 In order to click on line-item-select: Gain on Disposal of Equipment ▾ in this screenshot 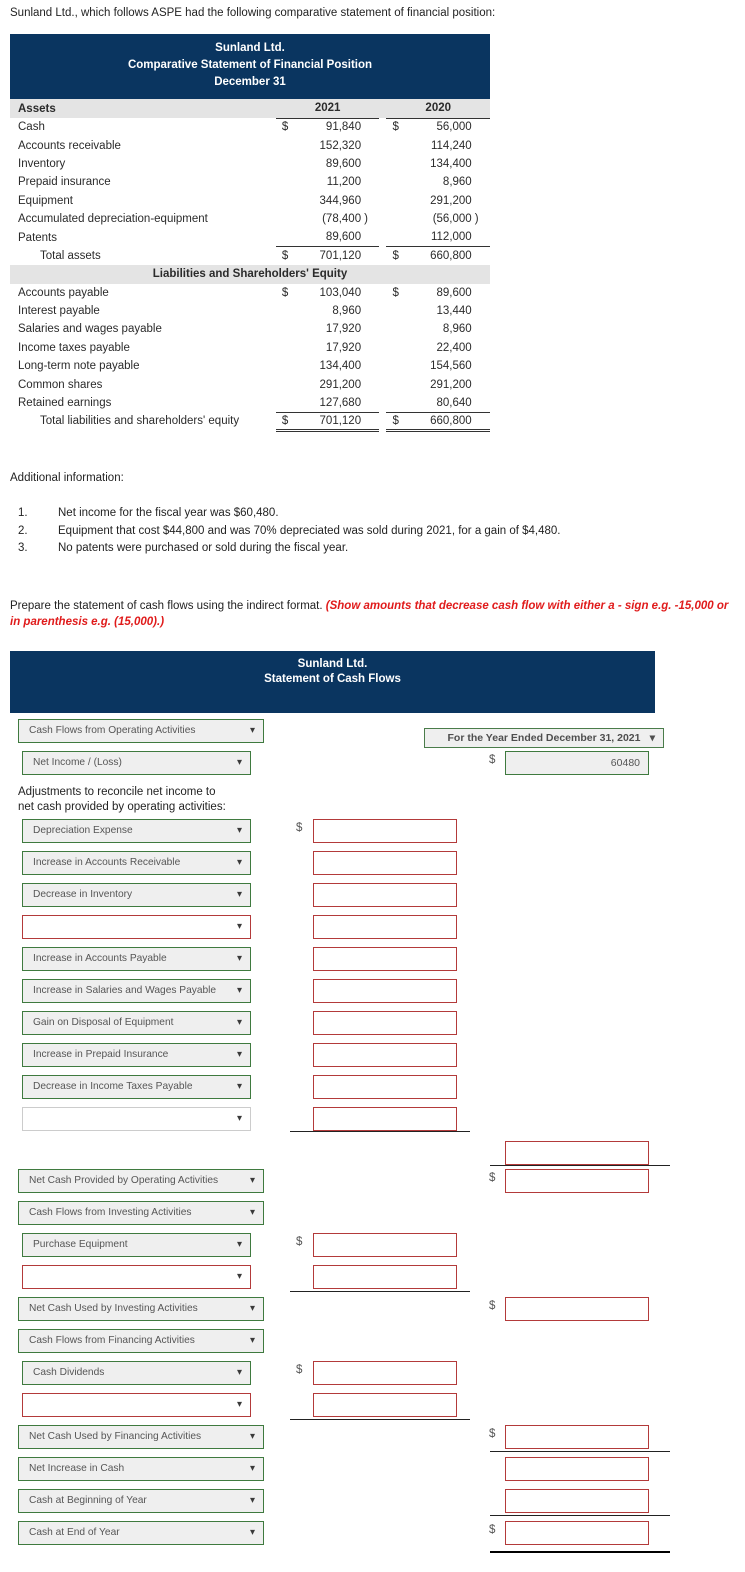, I will do `click(136, 1023)`.